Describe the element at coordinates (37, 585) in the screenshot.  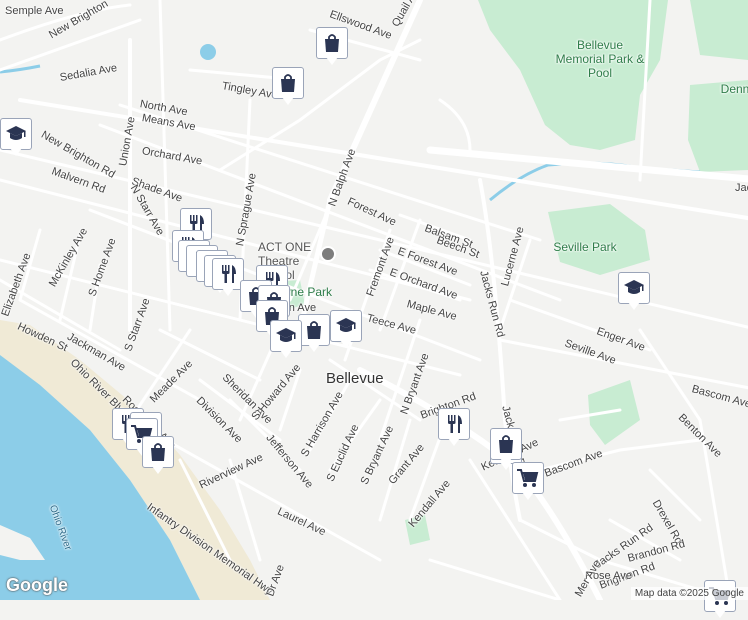
I see `google-logo: Google` at that location.